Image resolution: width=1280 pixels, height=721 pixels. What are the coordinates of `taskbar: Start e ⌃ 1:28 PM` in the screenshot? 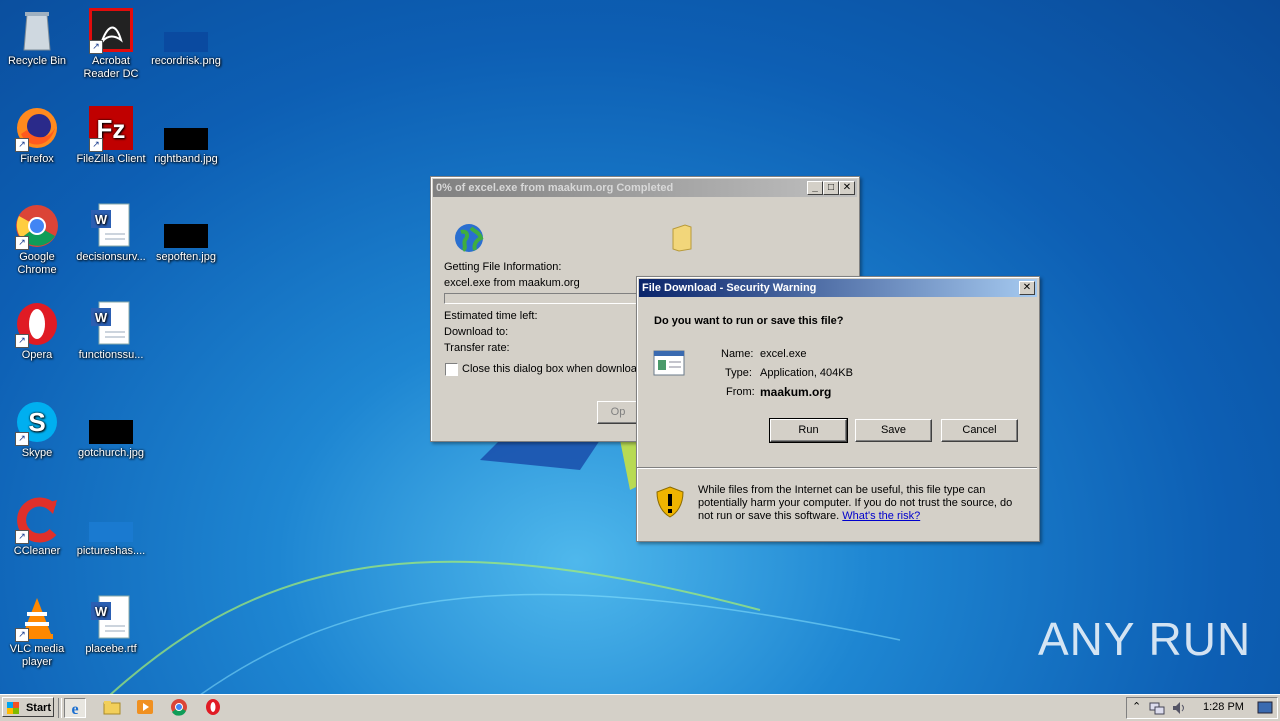 It's located at (640, 707).